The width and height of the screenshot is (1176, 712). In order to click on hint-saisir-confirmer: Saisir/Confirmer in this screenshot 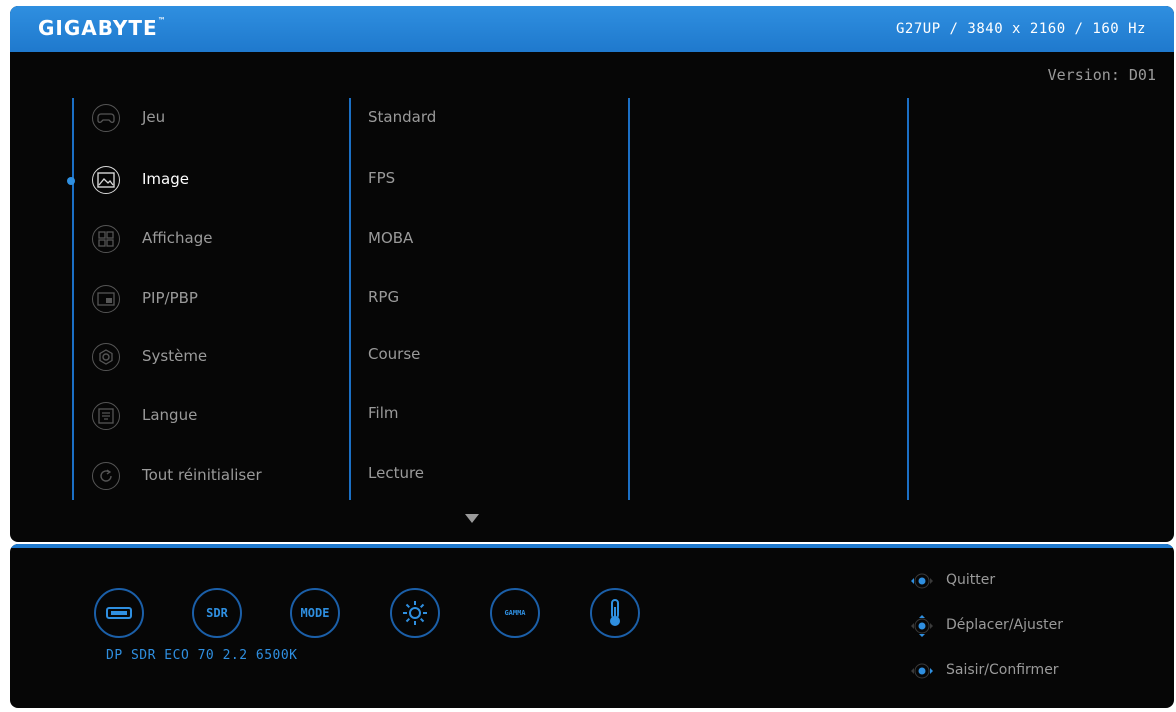, I will do `click(1026, 671)`.